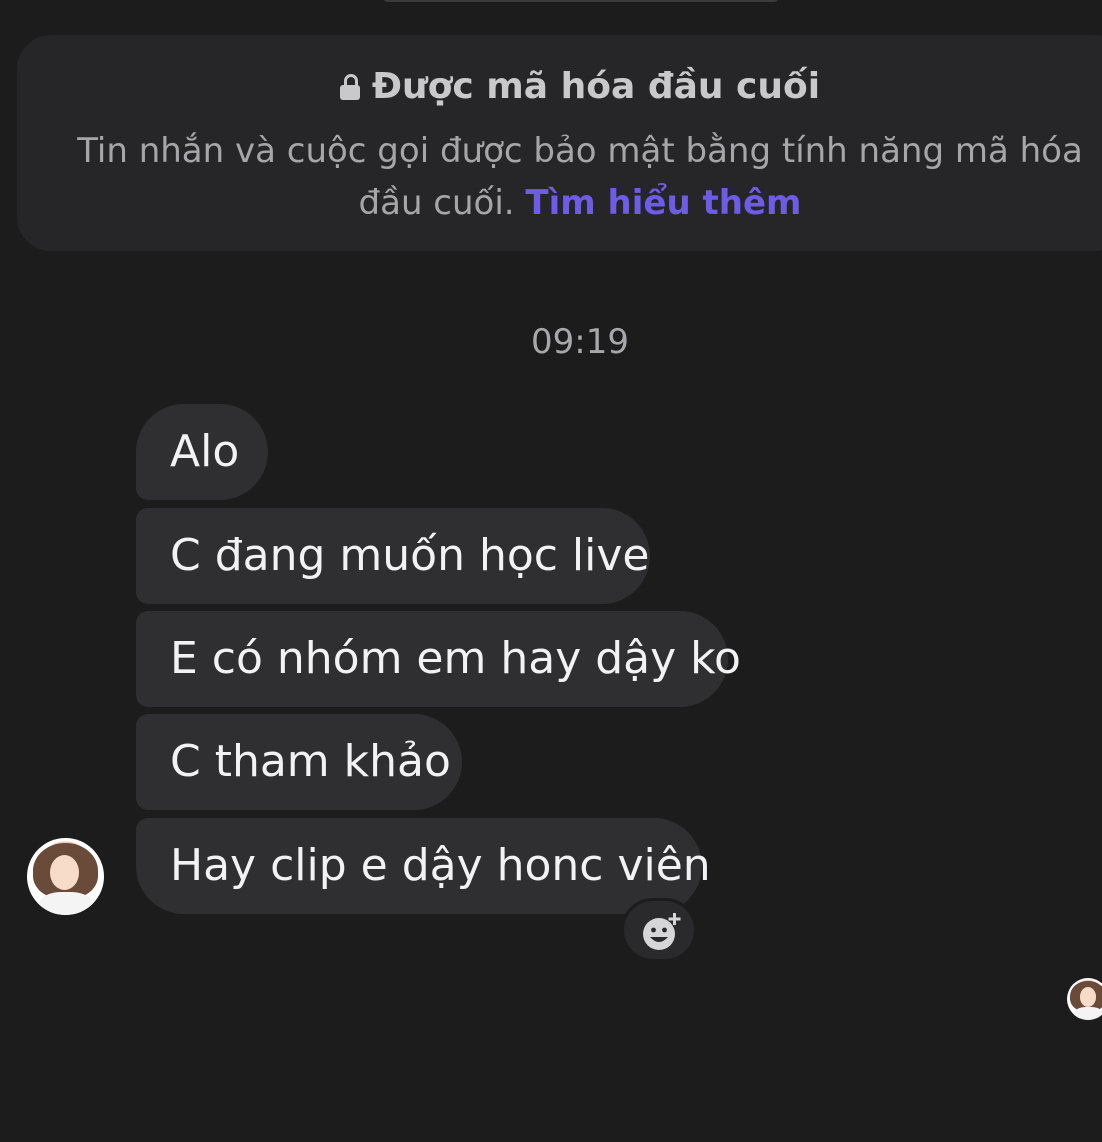 This screenshot has height=1142, width=1102. Describe the element at coordinates (581, 1) in the screenshot. I see `top-handle` at that location.